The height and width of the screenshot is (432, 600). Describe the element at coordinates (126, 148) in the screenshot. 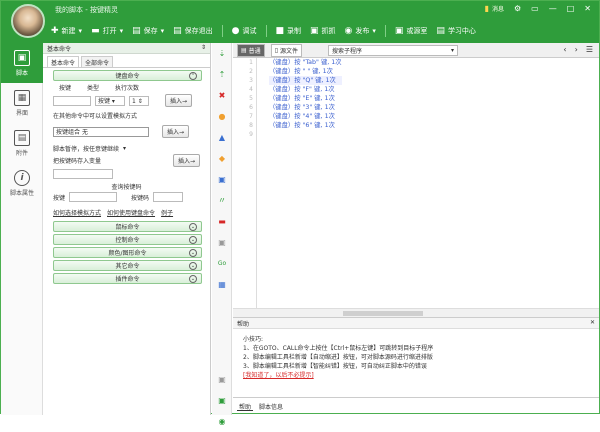

I see `pause-select: 脚本暂停，按任意键继续 ▾` at that location.